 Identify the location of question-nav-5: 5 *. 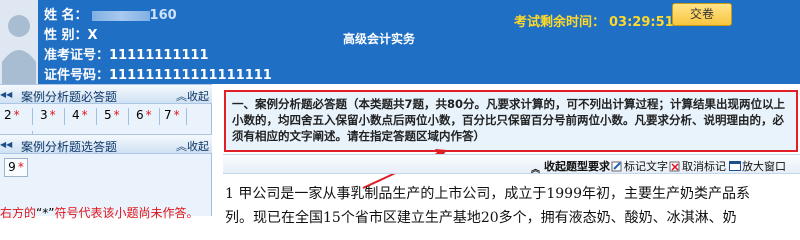
(115, 117).